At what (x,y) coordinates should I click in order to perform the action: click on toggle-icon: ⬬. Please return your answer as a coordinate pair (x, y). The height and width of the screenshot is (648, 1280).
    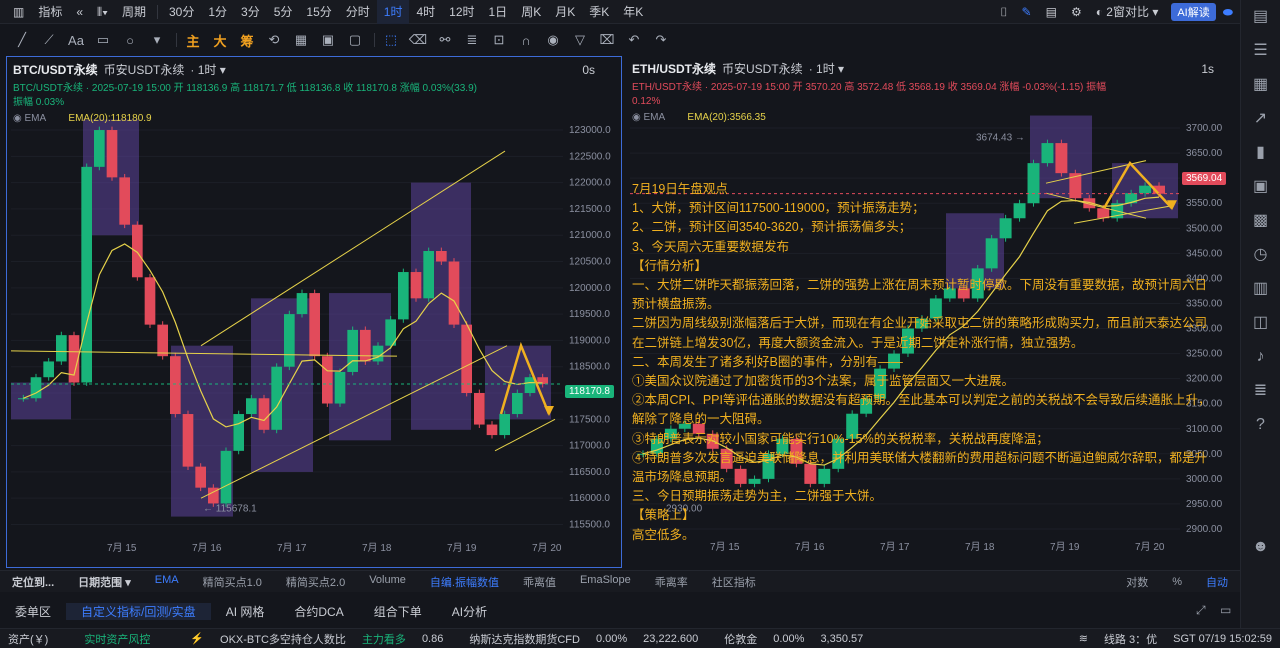
    Looking at the image, I should click on (1228, 12).